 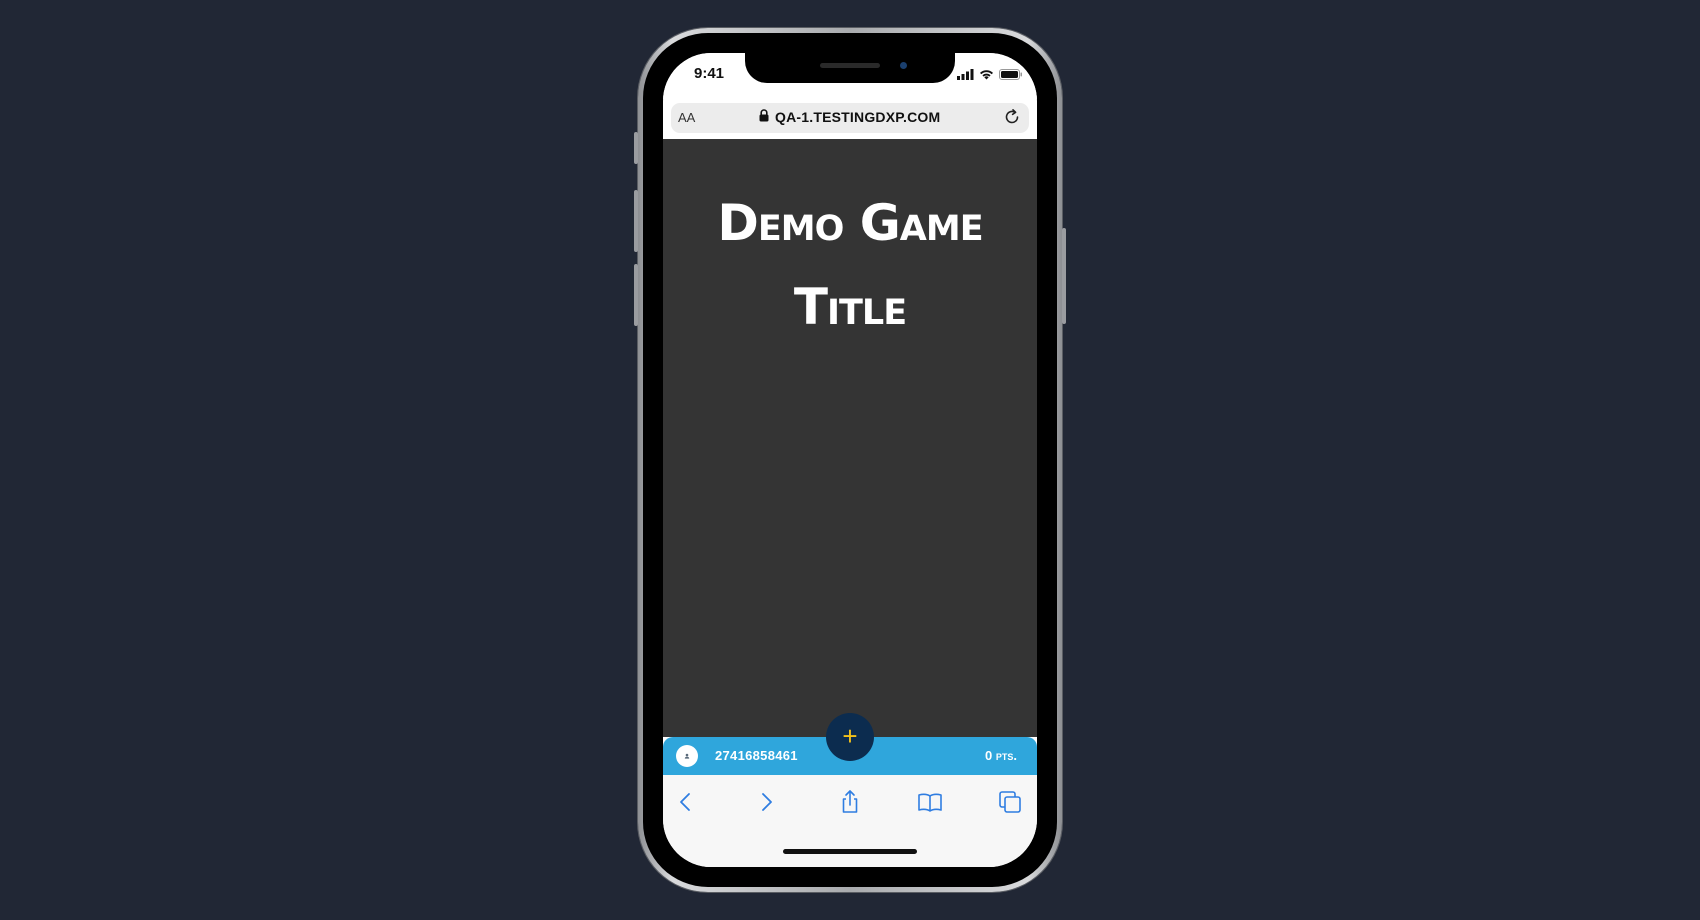 What do you see at coordinates (709, 73) in the screenshot?
I see `status-time: 9:41` at bounding box center [709, 73].